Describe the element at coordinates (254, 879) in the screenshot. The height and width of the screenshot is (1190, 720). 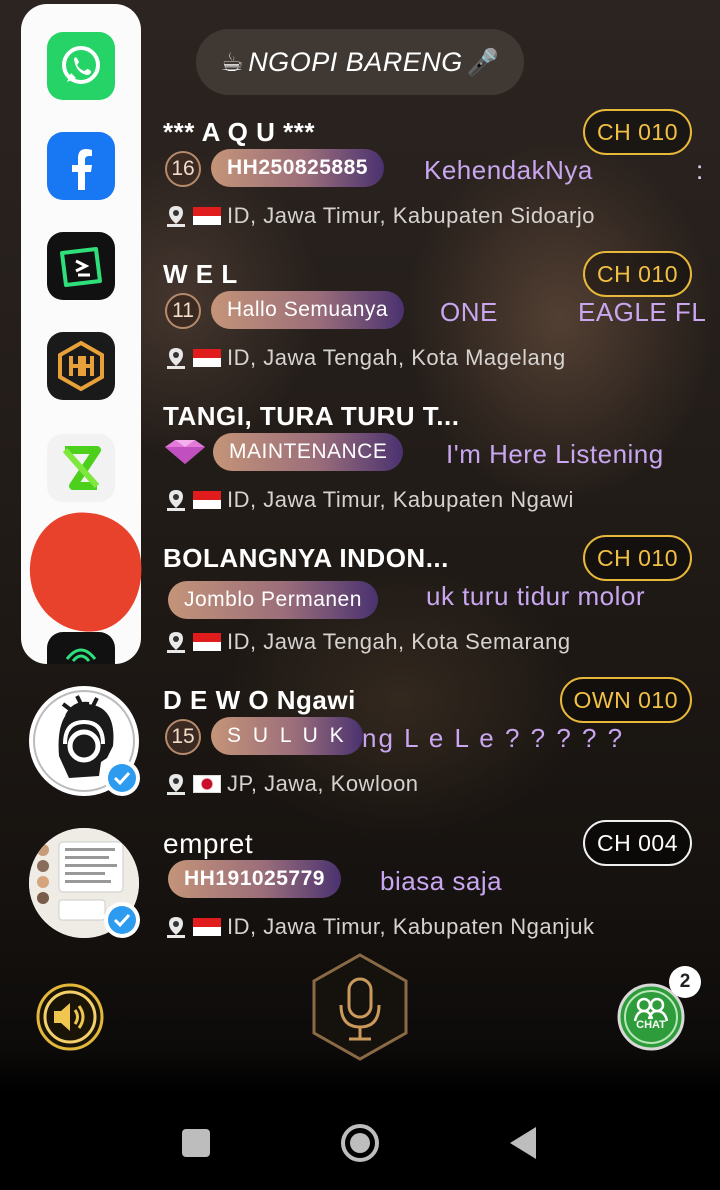
I see `user-tag: HH191025779` at that location.